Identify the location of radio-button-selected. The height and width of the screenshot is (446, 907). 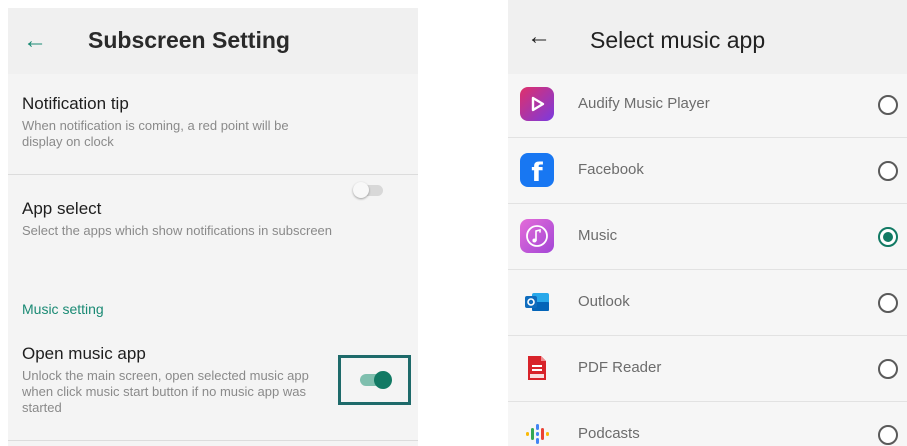
(888, 237).